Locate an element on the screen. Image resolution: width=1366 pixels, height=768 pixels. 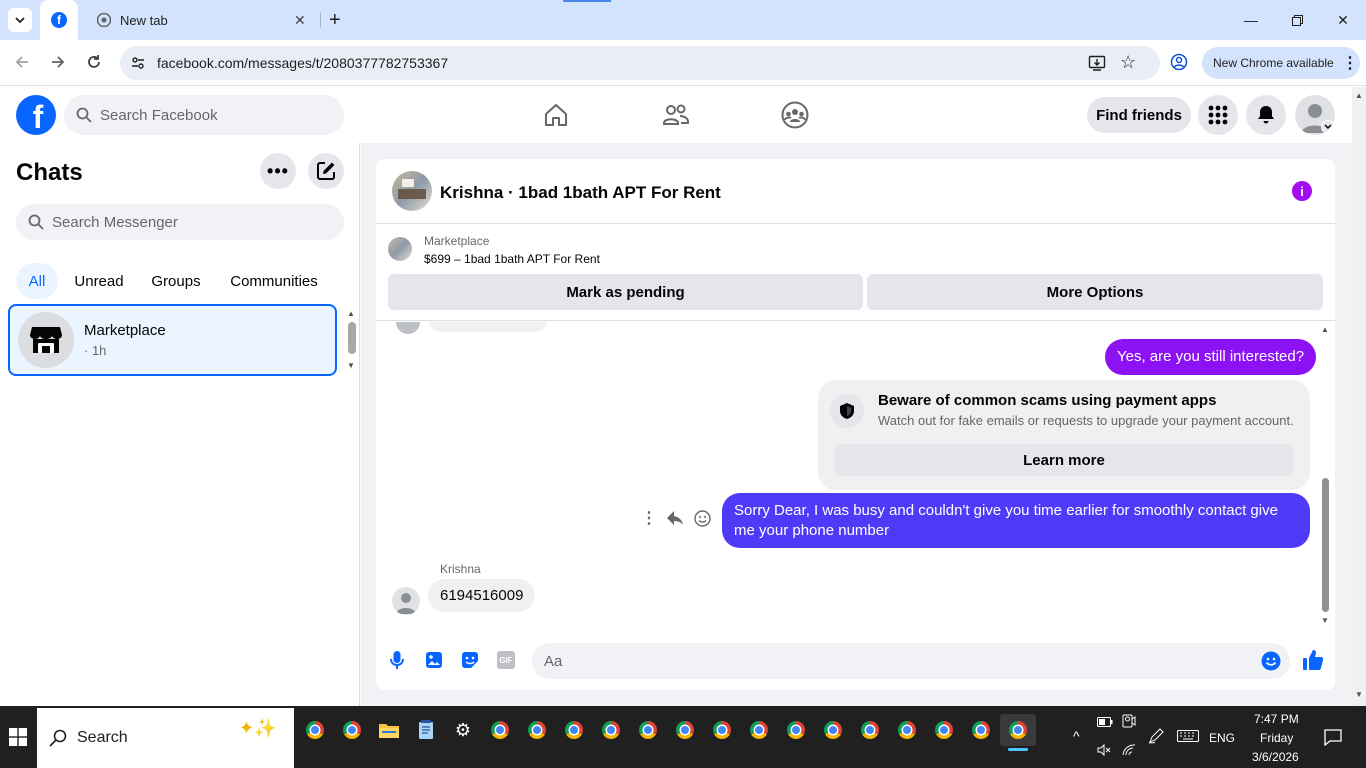
krishna-avatar is located at coordinates (406, 601).